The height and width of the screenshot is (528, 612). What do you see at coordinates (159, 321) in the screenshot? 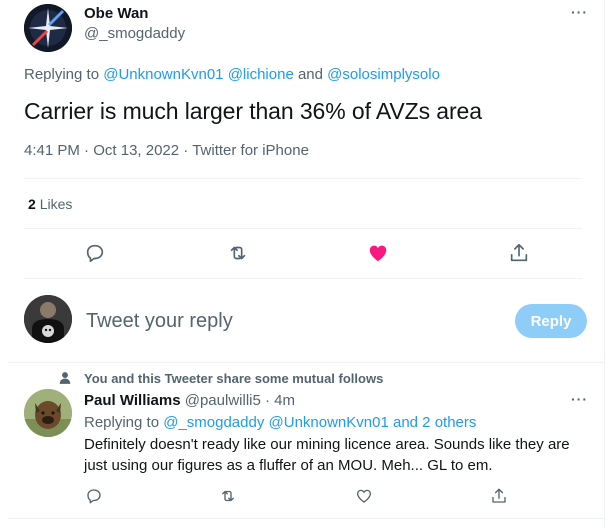
I see `reply-input: Tweet your reply` at bounding box center [159, 321].